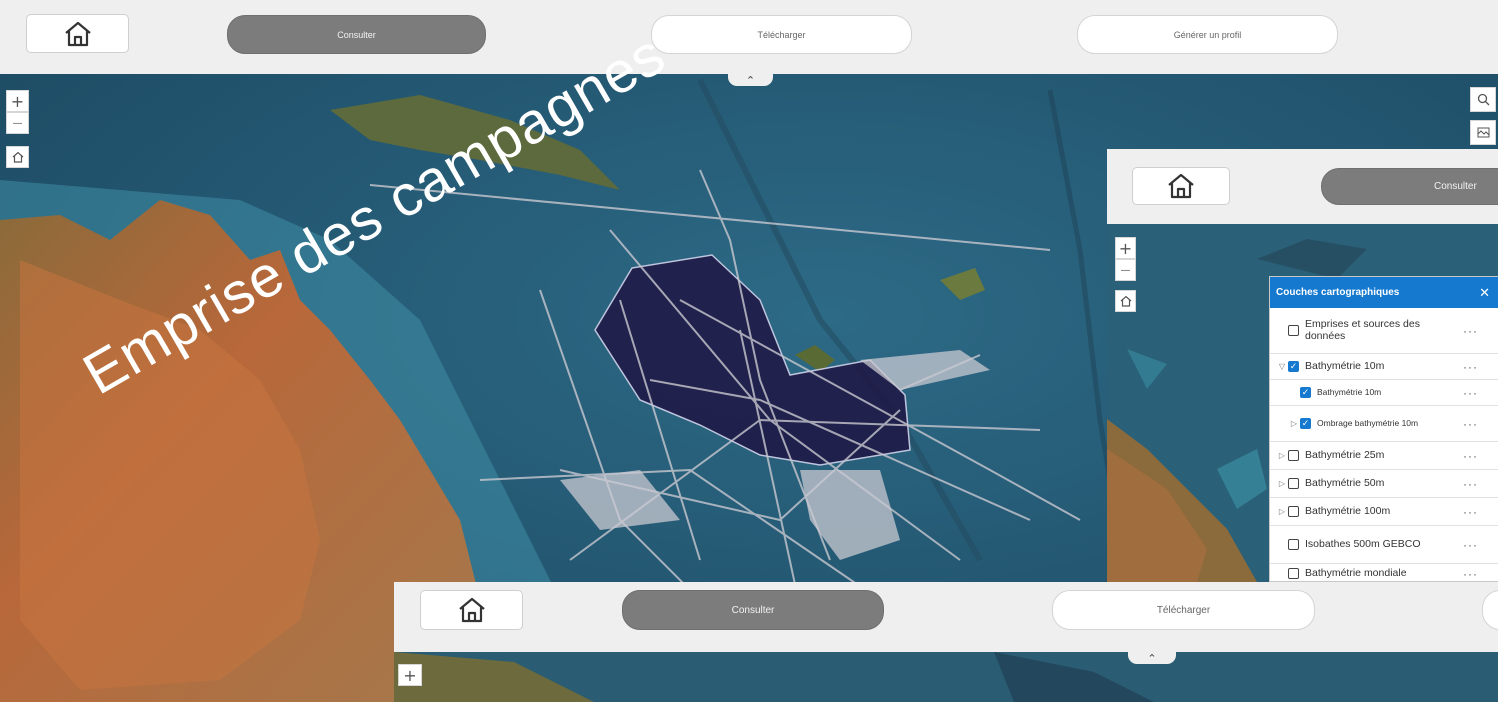 The image size is (1498, 702). I want to click on layer-row: ▷ ✓ Ombrage bathymétrie 10m ···, so click(1384, 424).